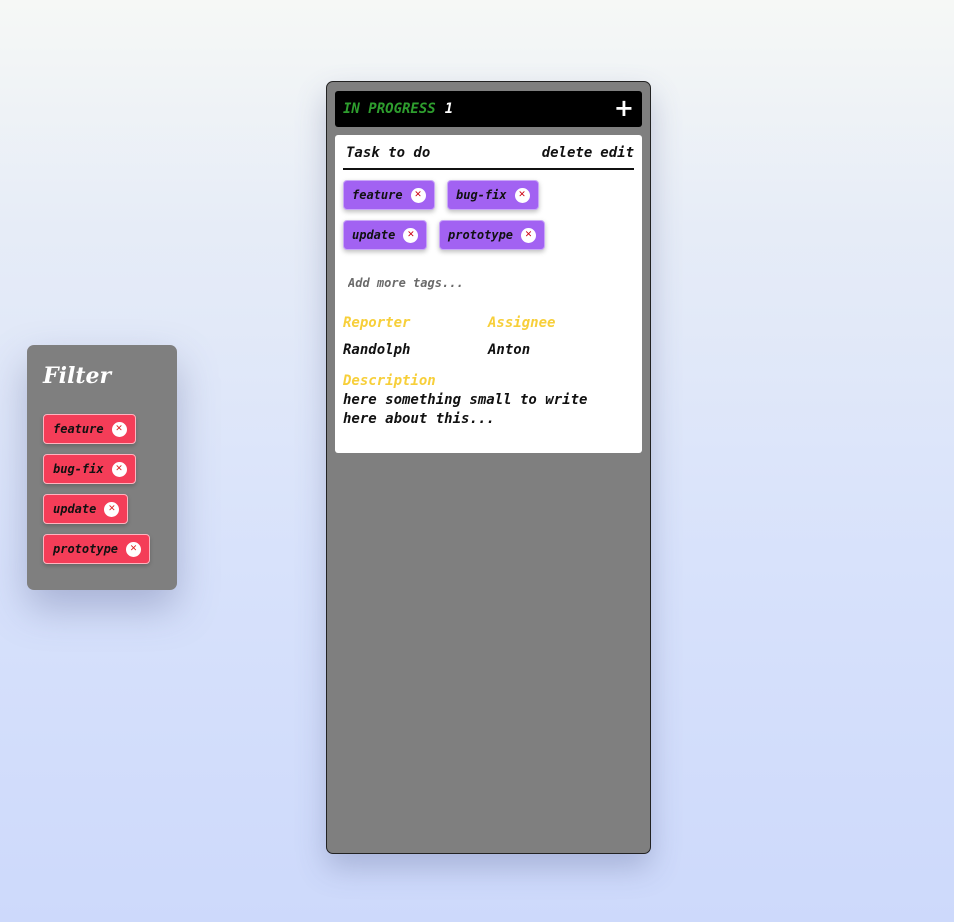  What do you see at coordinates (522, 323) in the screenshot?
I see `assignee-label: Assignee` at bounding box center [522, 323].